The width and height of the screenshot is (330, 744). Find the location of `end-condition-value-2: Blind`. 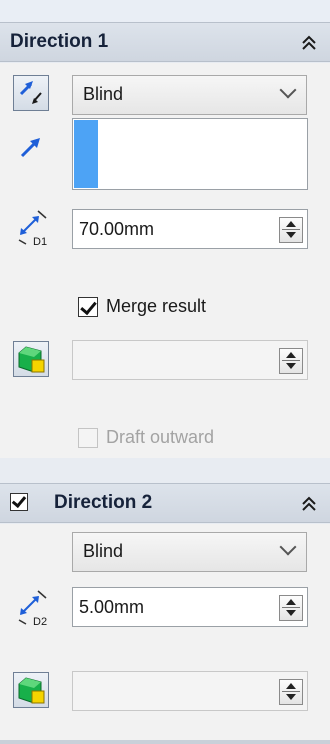

end-condition-value-2: Blind is located at coordinates (103, 551).